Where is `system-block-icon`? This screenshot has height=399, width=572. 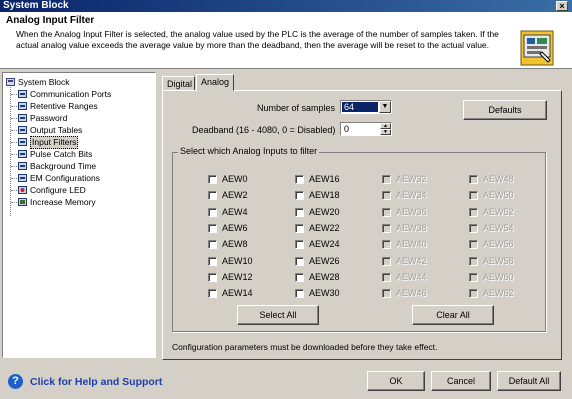
system-block-icon is located at coordinates (10, 82).